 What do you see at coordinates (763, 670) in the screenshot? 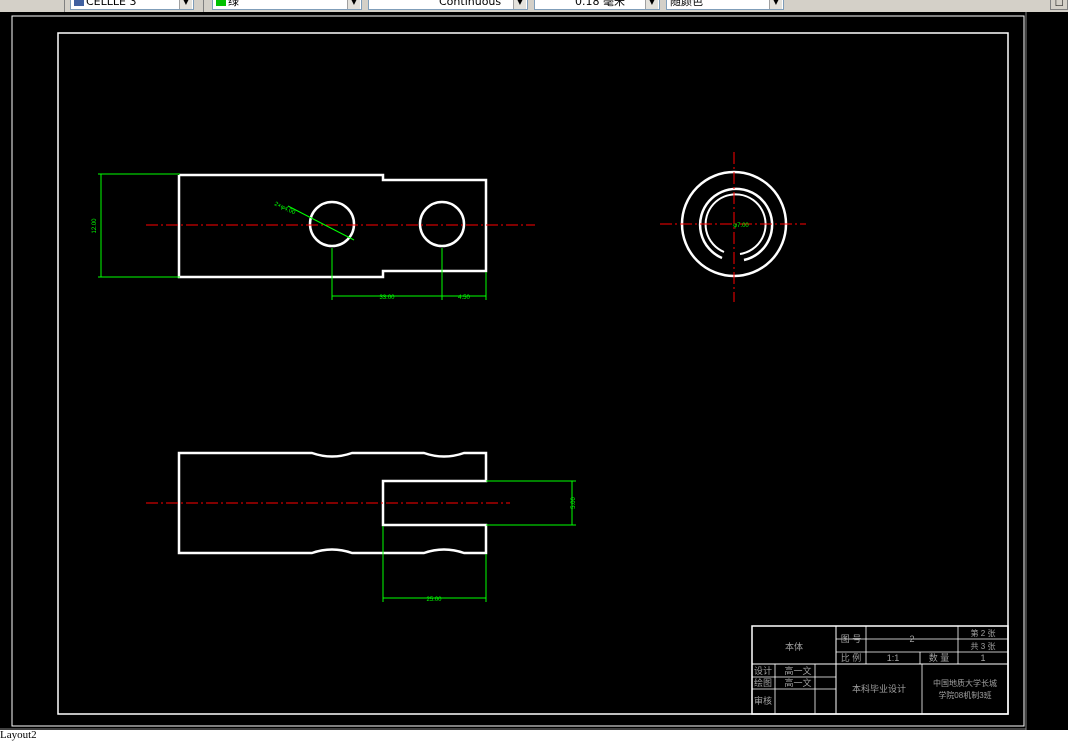
I see `tb-design-label: 设计` at bounding box center [763, 670].